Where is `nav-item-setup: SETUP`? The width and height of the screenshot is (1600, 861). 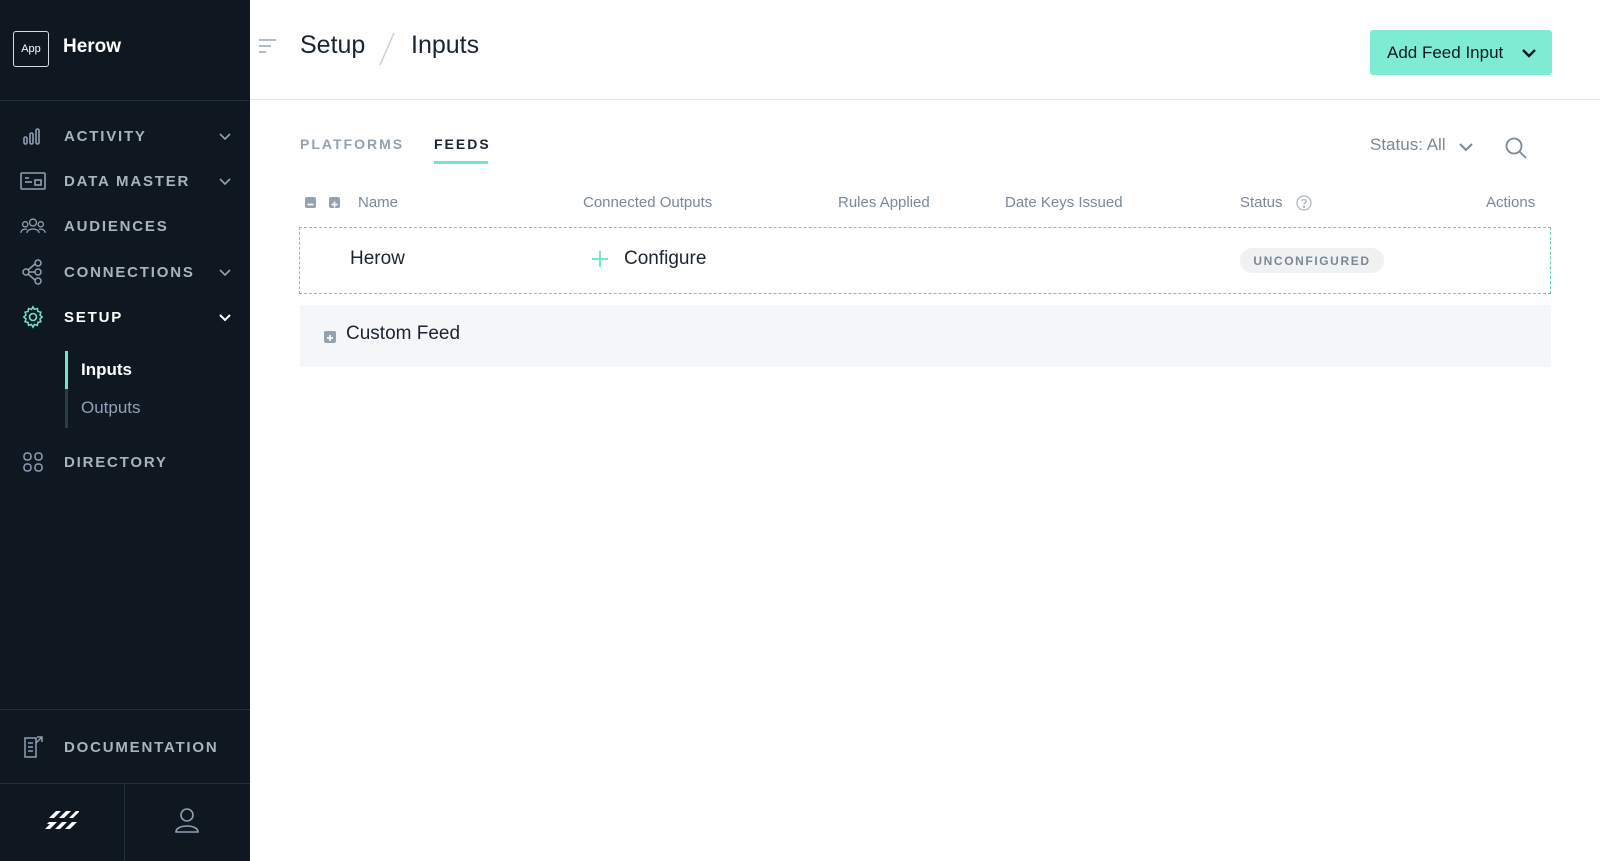 nav-item-setup: SETUP is located at coordinates (125, 317).